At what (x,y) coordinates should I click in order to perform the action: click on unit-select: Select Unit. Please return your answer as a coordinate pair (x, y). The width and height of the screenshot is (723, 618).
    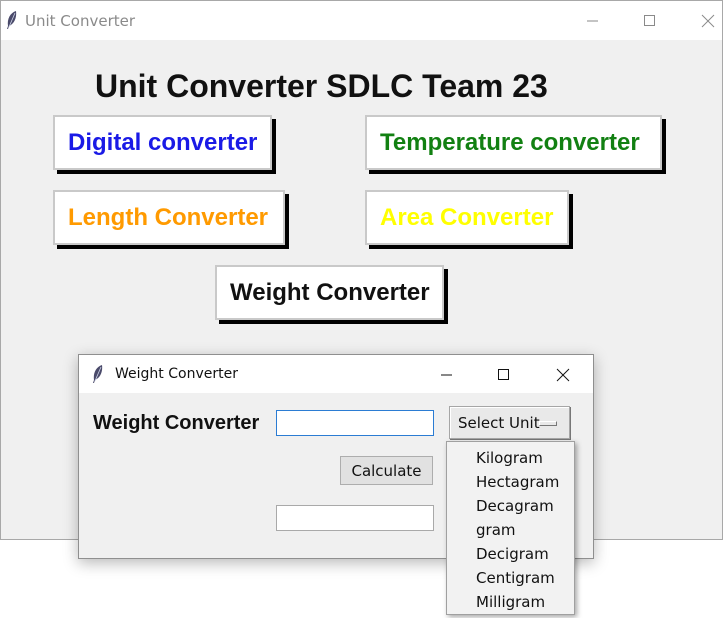
    Looking at the image, I should click on (509, 422).